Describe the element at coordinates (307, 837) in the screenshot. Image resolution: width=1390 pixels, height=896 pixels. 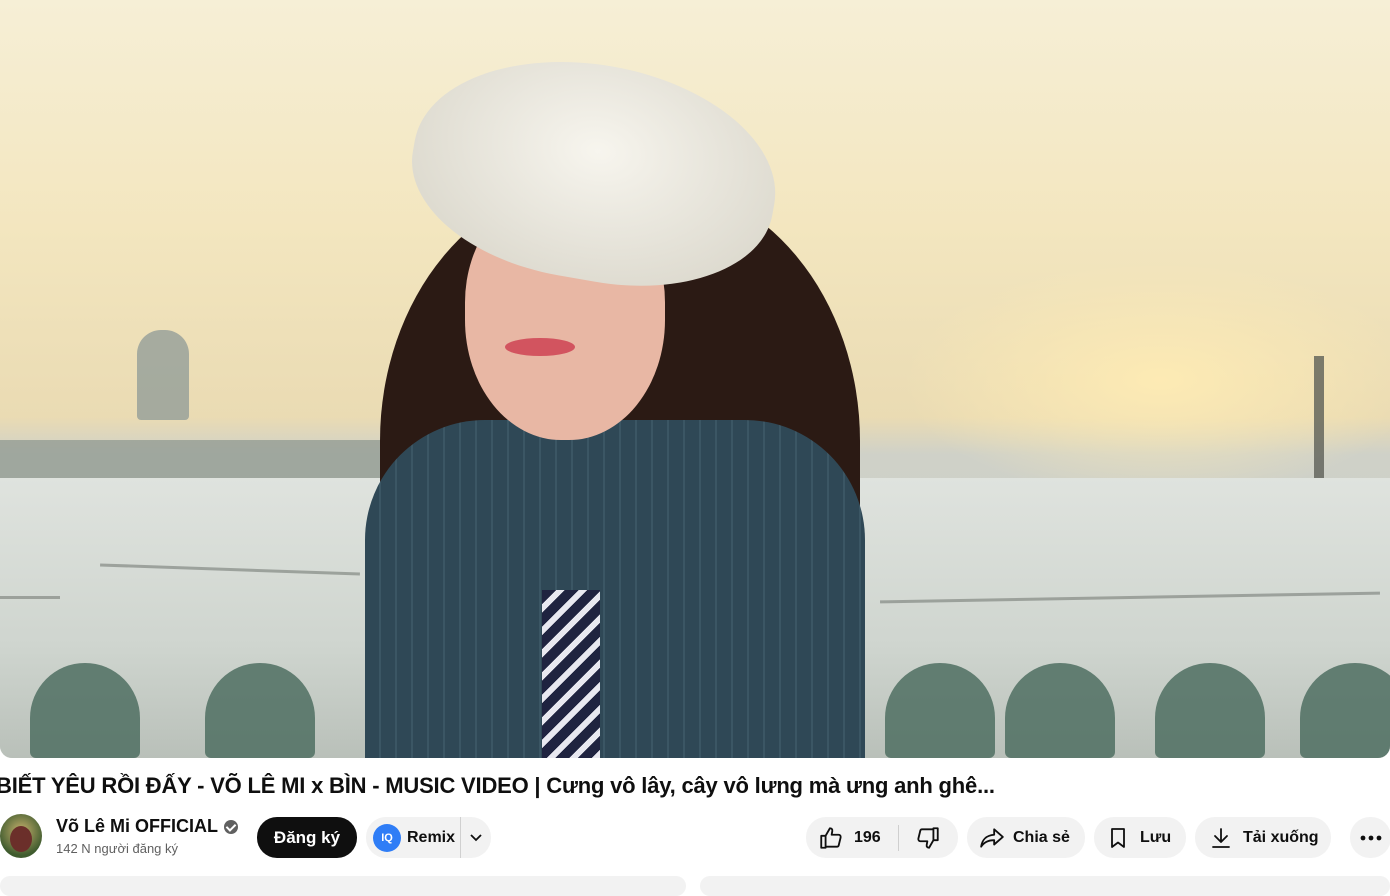
I see `subscribe-button: Đăng ký` at that location.